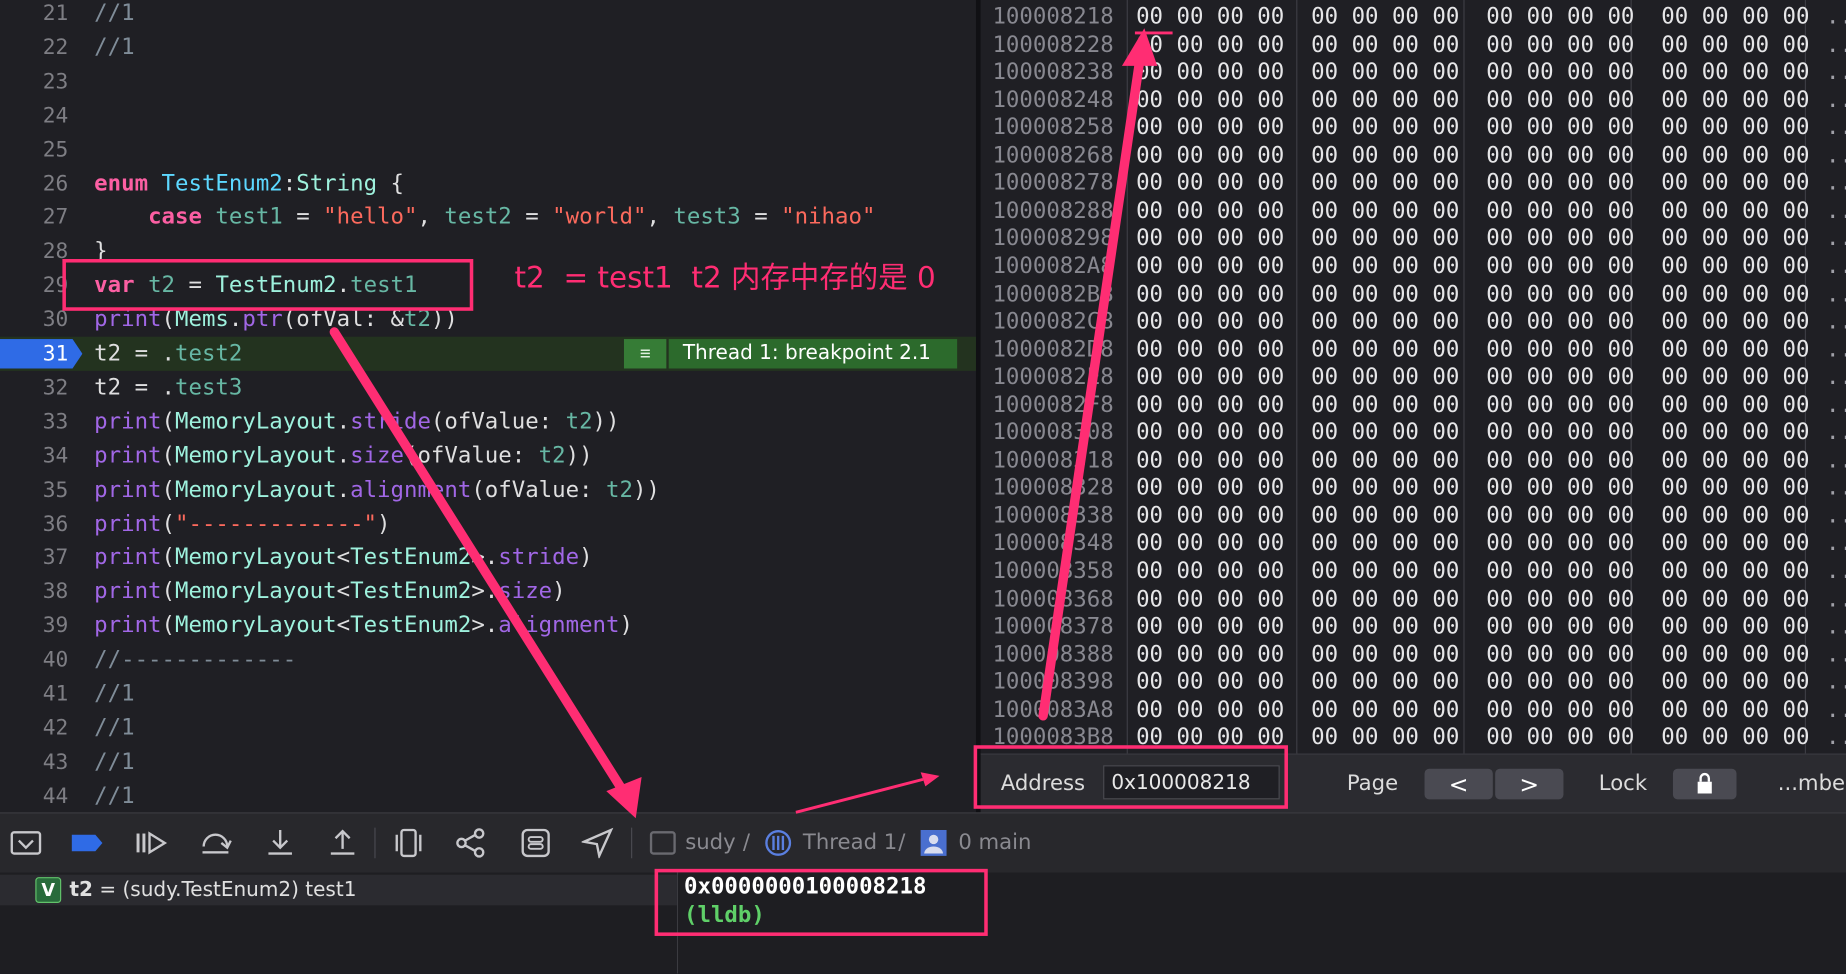  Describe the element at coordinates (1053, 44) in the screenshot. I see `memory-address: 100008228` at that location.